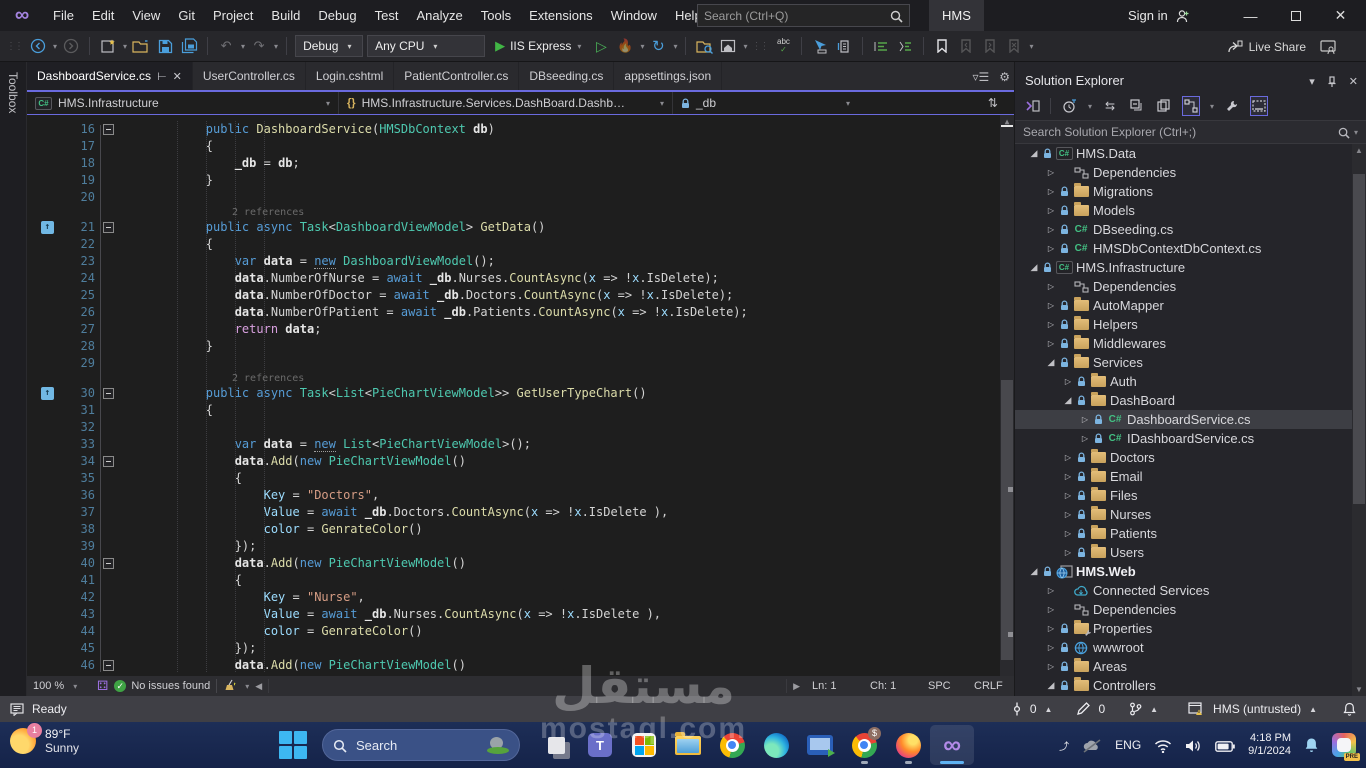 The height and width of the screenshot is (768, 1366). What do you see at coordinates (1183, 628) in the screenshot?
I see `tree-item-properties: ▷ Properties` at bounding box center [1183, 628].